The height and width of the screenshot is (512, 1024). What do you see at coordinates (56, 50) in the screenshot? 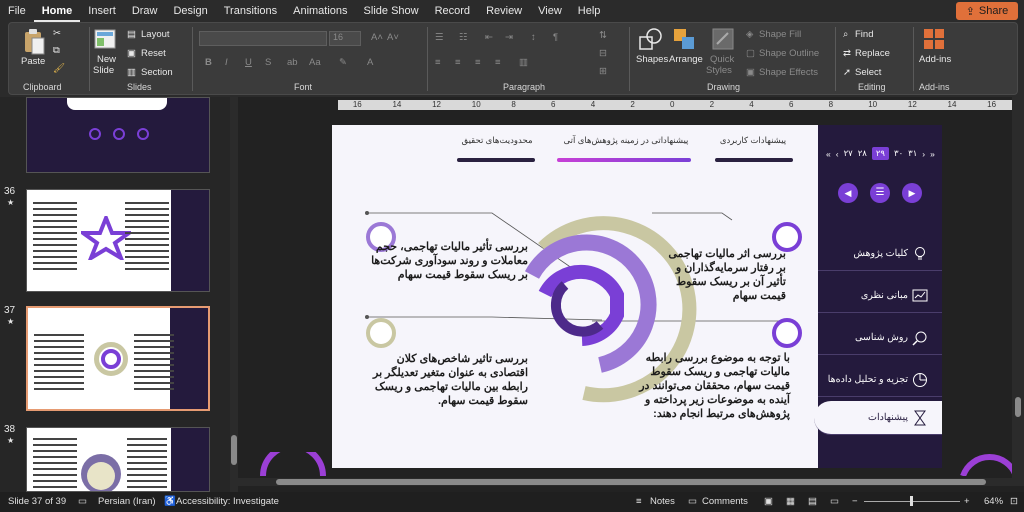
I see `copy-icon: ⧉` at bounding box center [56, 50].